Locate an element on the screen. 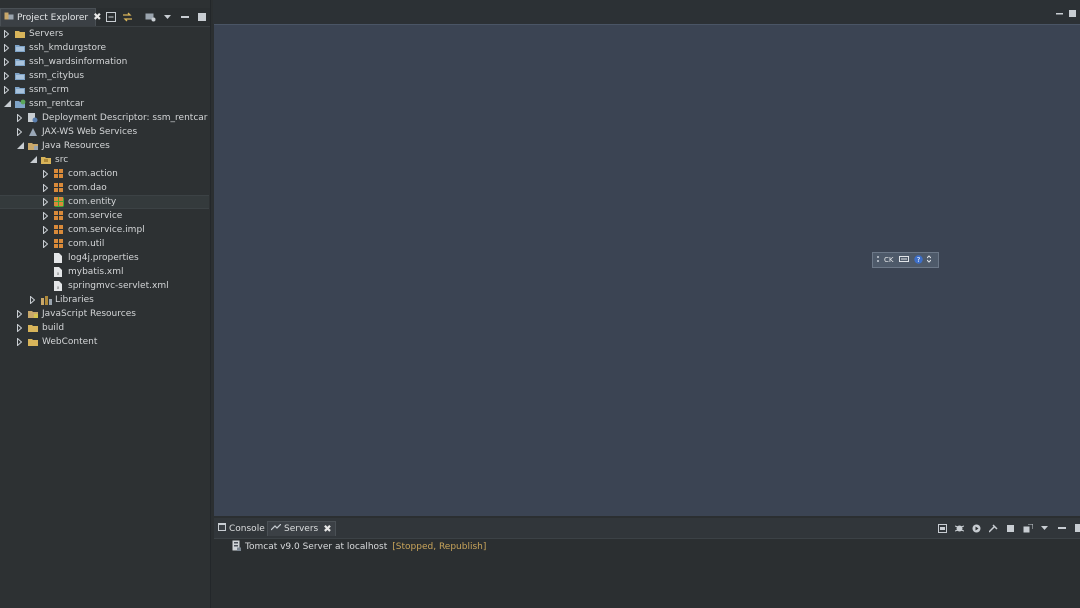 The height and width of the screenshot is (608, 1080). tree-item: WebContent is located at coordinates (104, 342).